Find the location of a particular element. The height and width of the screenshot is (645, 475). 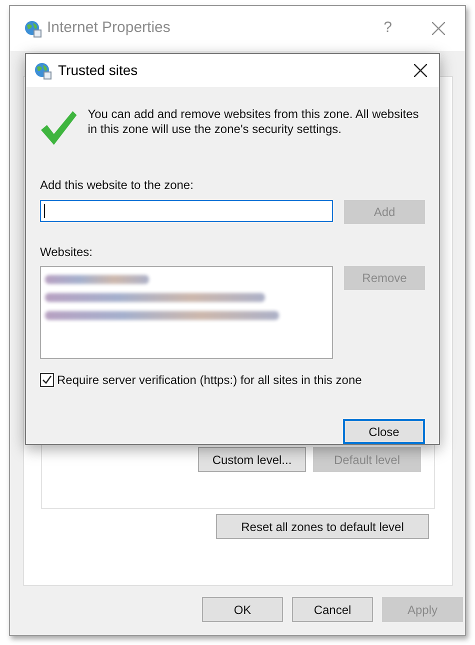

website-input-field is located at coordinates (186, 211).